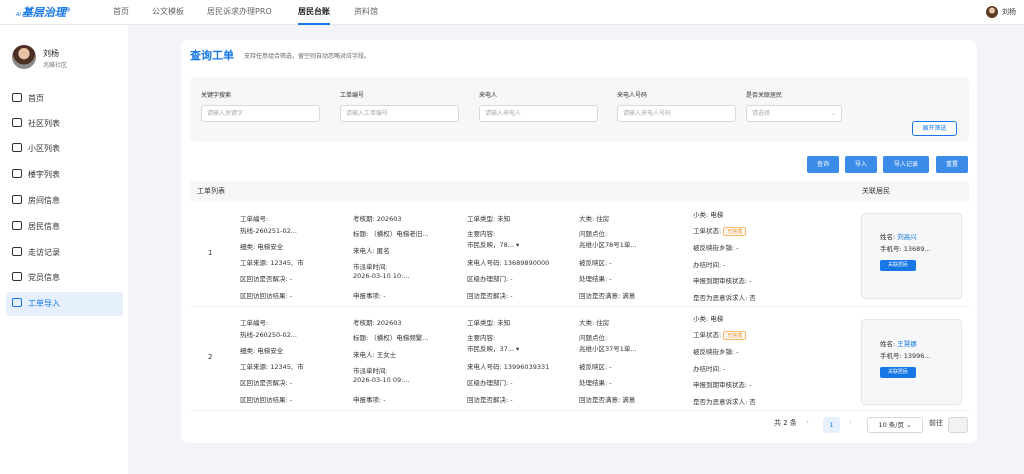  What do you see at coordinates (121, 12) in the screenshot?
I see `nav-home: 首页` at bounding box center [121, 12].